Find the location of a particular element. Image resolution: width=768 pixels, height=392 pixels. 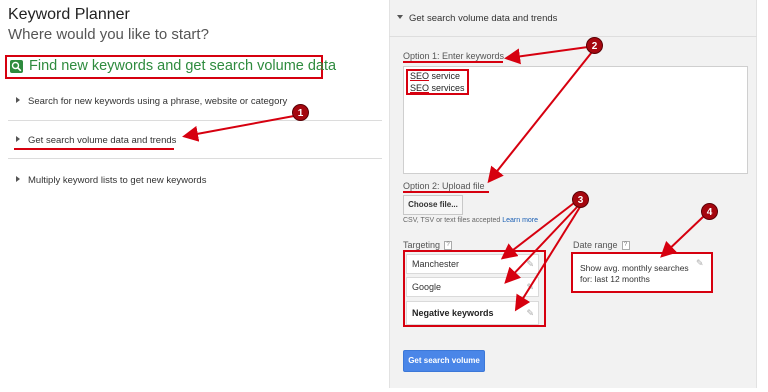

targeting-label-text: Targeting is located at coordinates (422, 245).